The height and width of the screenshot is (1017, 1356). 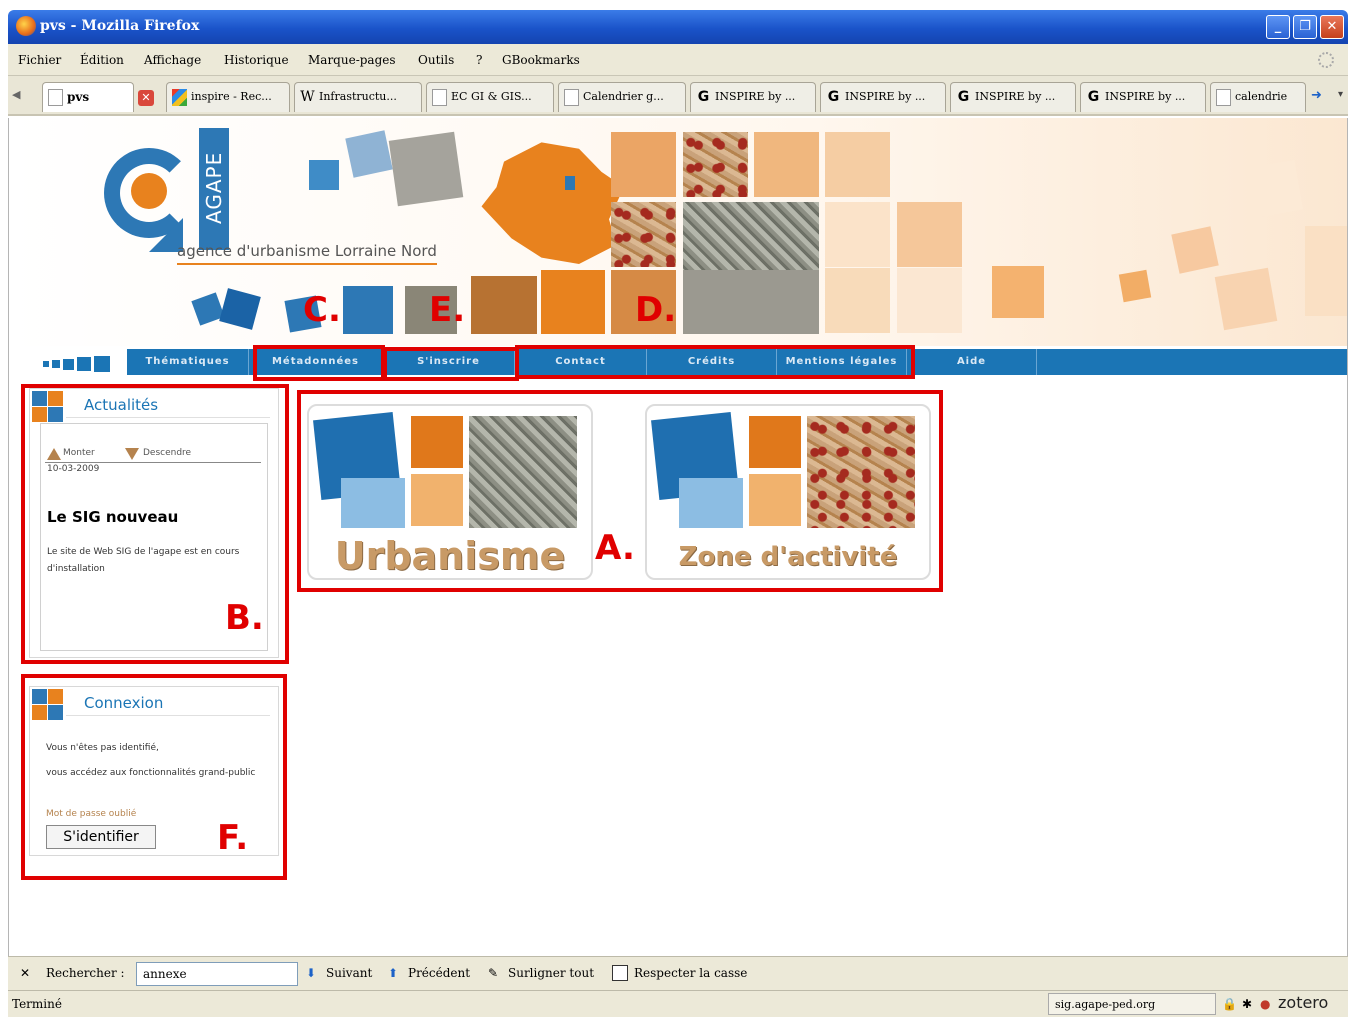 What do you see at coordinates (352, 60) in the screenshot?
I see `menu-bookmarks: Marque-pages` at bounding box center [352, 60].